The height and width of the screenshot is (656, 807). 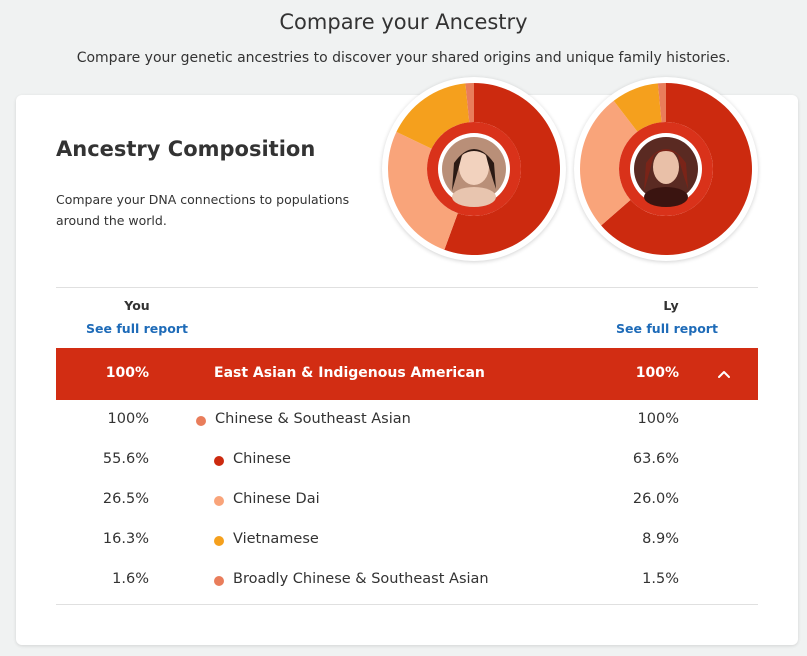 What do you see at coordinates (407, 540) in the screenshot?
I see `population-row: 16.3% Vietnamese 8.9%` at bounding box center [407, 540].